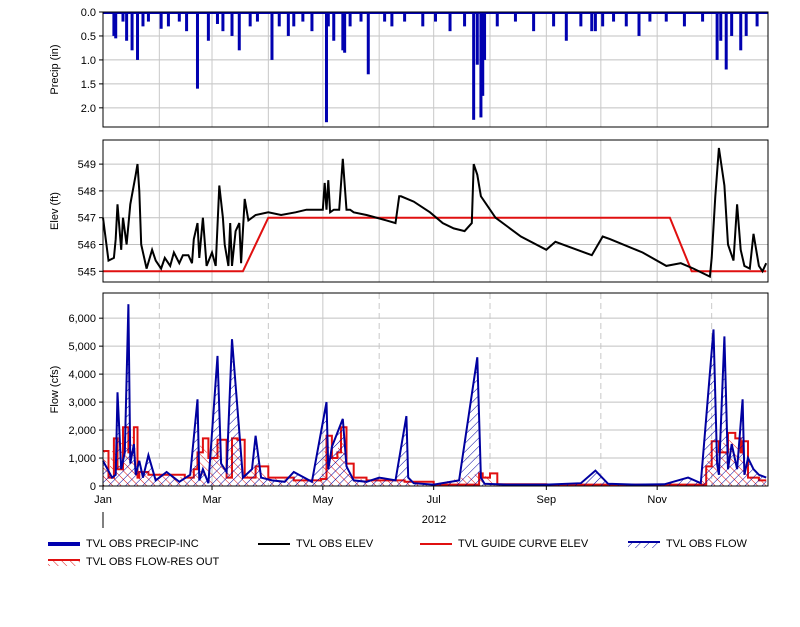 Image resolution: width=800 pixels, height=627 pixels. What do you see at coordinates (88, 37) in the screenshot?
I see `y-tick-label: 0.5` at bounding box center [88, 37].